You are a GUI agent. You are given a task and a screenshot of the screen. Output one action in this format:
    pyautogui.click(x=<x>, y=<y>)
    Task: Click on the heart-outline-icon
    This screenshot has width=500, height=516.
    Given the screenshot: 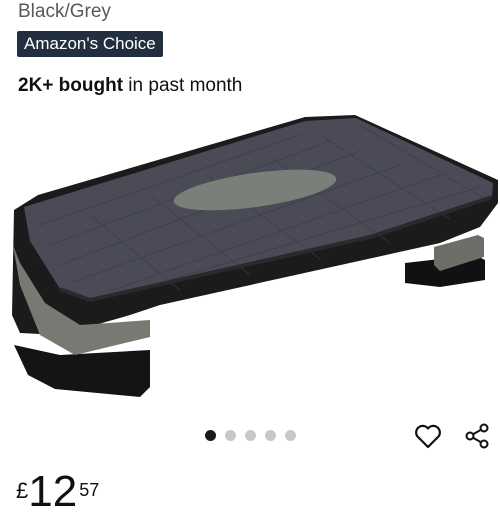 What is the action you would take?
    pyautogui.click(x=428, y=436)
    